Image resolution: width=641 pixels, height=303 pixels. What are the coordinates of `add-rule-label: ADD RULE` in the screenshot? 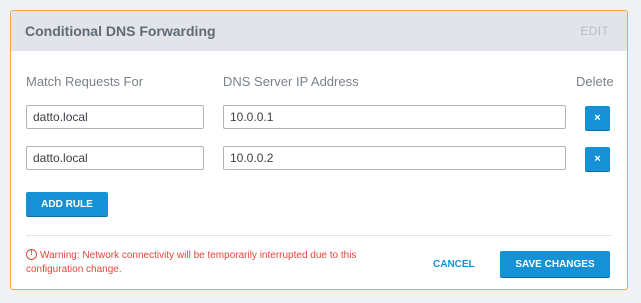 It's located at (67, 204).